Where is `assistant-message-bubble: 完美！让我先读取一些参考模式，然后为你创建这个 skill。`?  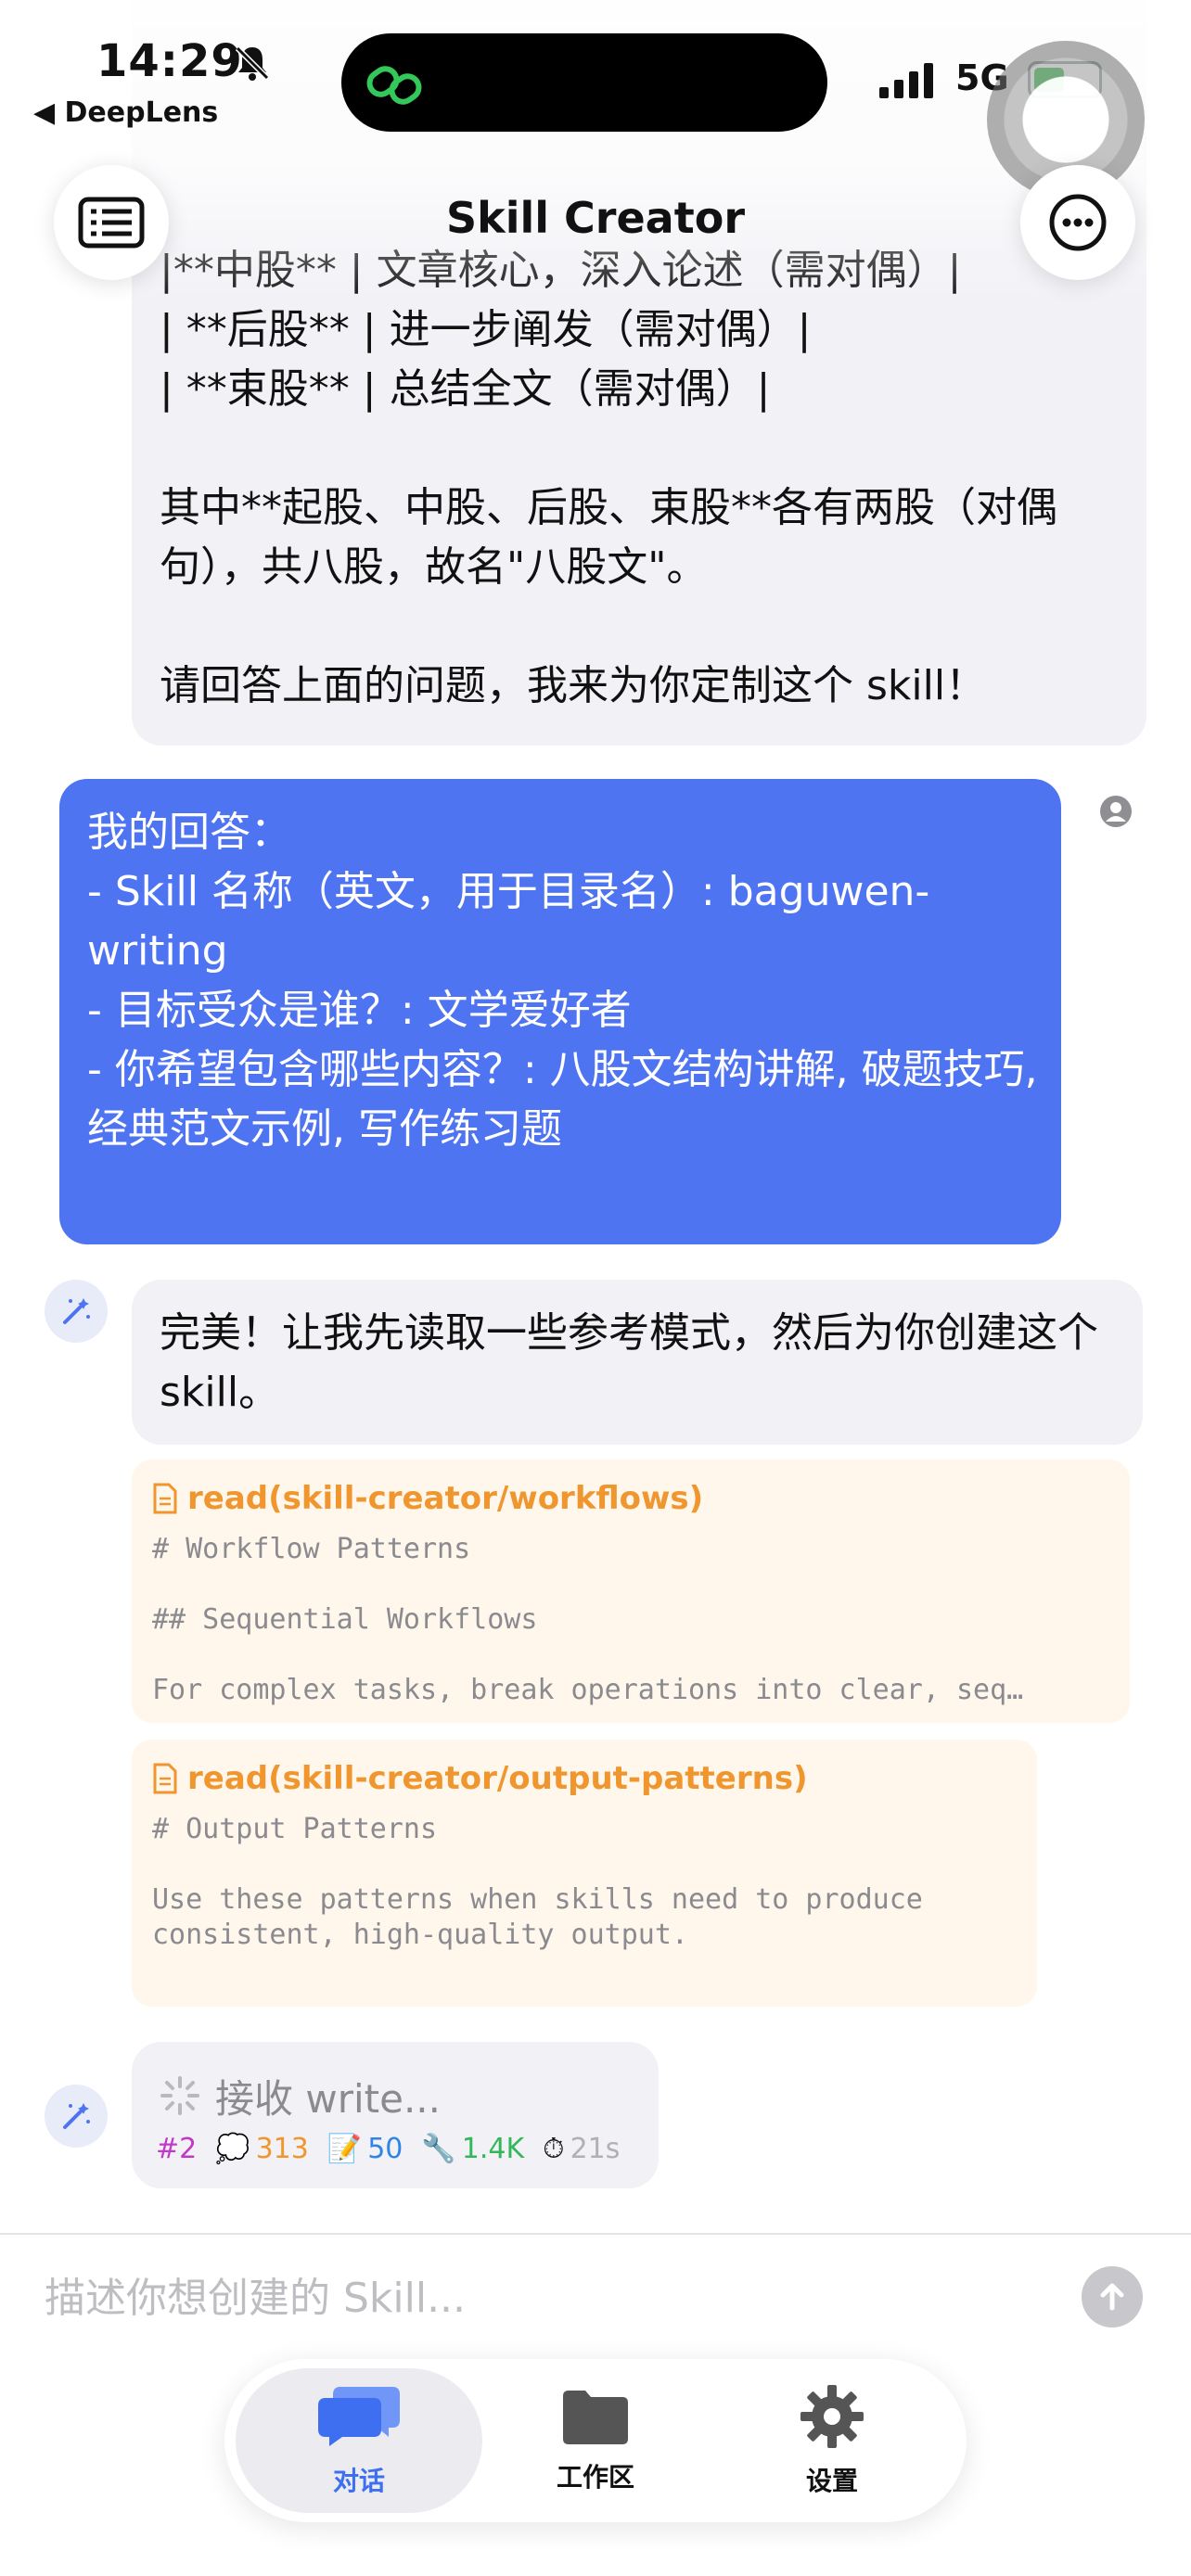
assistant-message-bubble: 完美！让我先读取一些参考模式，然后为你创建这个 skill。 is located at coordinates (637, 1363).